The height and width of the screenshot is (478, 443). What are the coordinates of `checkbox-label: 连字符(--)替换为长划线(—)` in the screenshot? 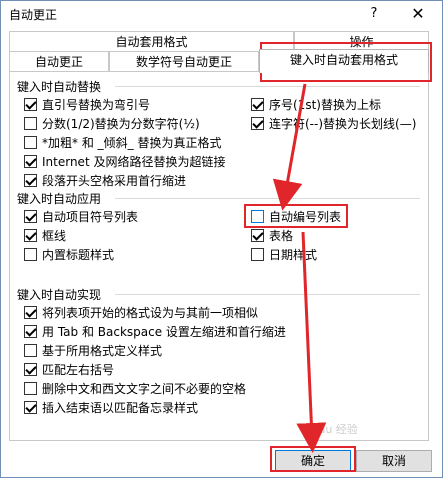 It's located at (343, 123).